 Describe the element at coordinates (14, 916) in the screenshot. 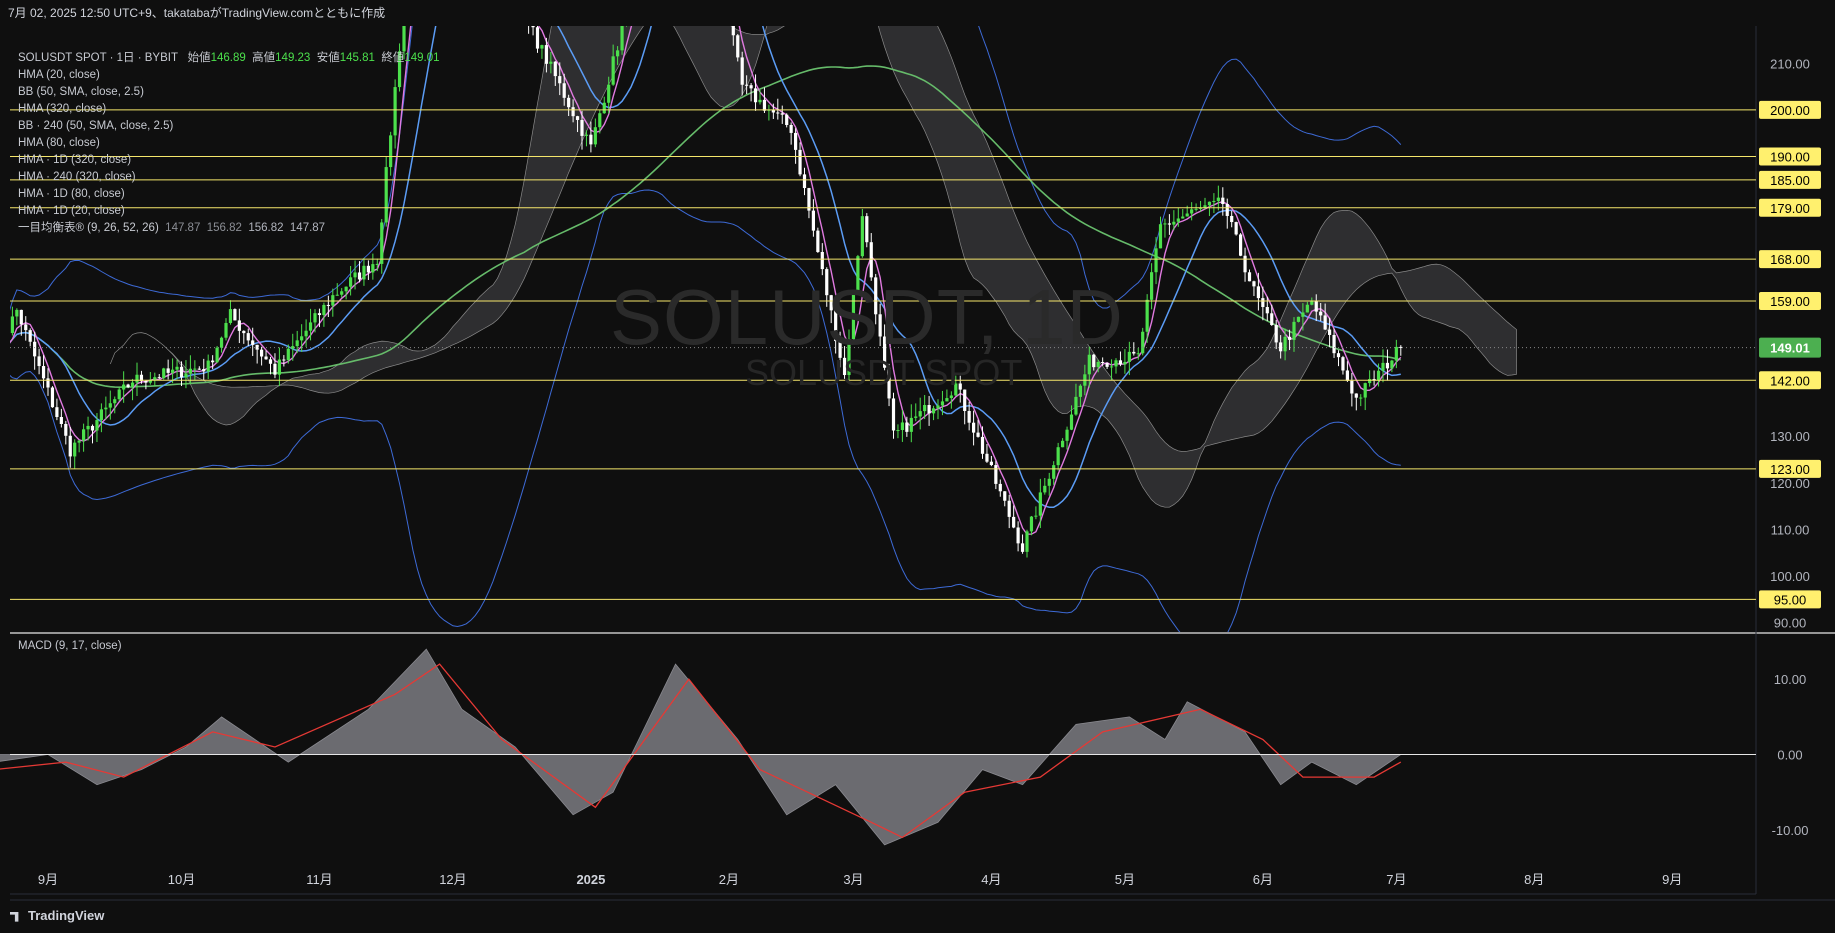

I see `tradingview-icon` at that location.